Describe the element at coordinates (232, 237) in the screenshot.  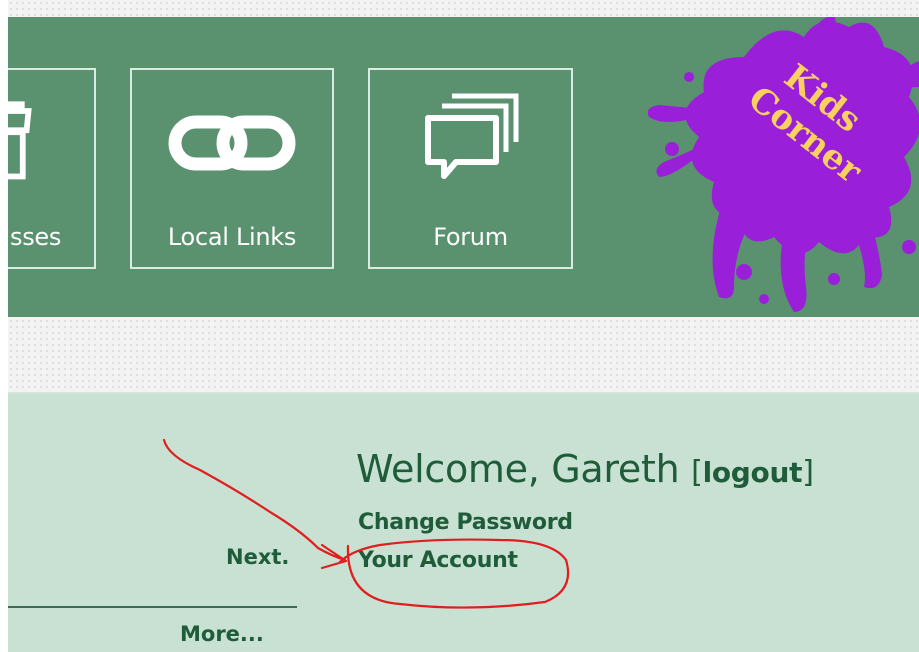
I see `tile-local-links-label: Local Links` at that location.